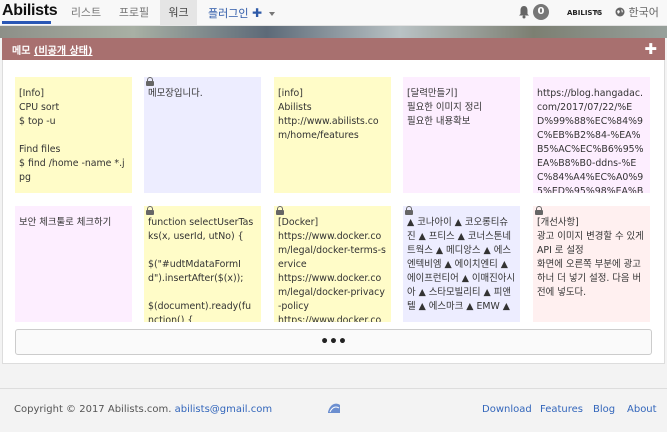 The image size is (667, 432). What do you see at coordinates (40, 149) in the screenshot?
I see `memo-note-line: Find files` at bounding box center [40, 149].